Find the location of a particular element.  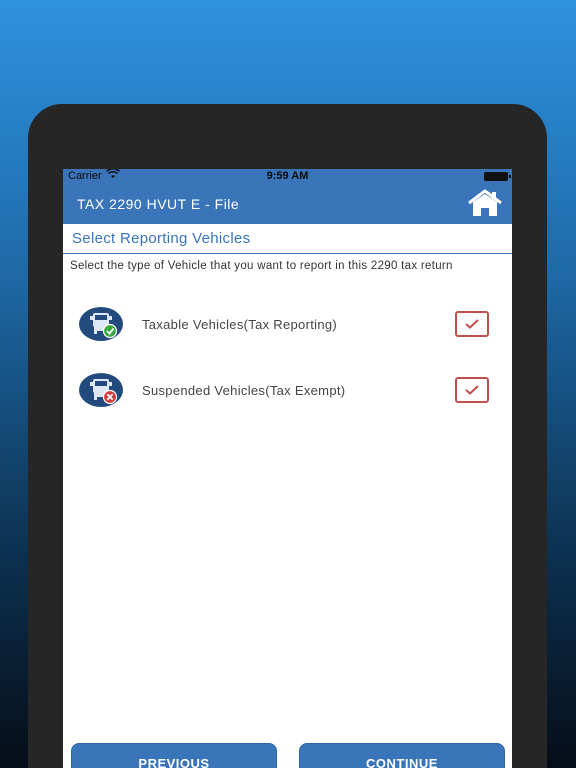

previous-button: PREVIOUS is located at coordinates (174, 755).